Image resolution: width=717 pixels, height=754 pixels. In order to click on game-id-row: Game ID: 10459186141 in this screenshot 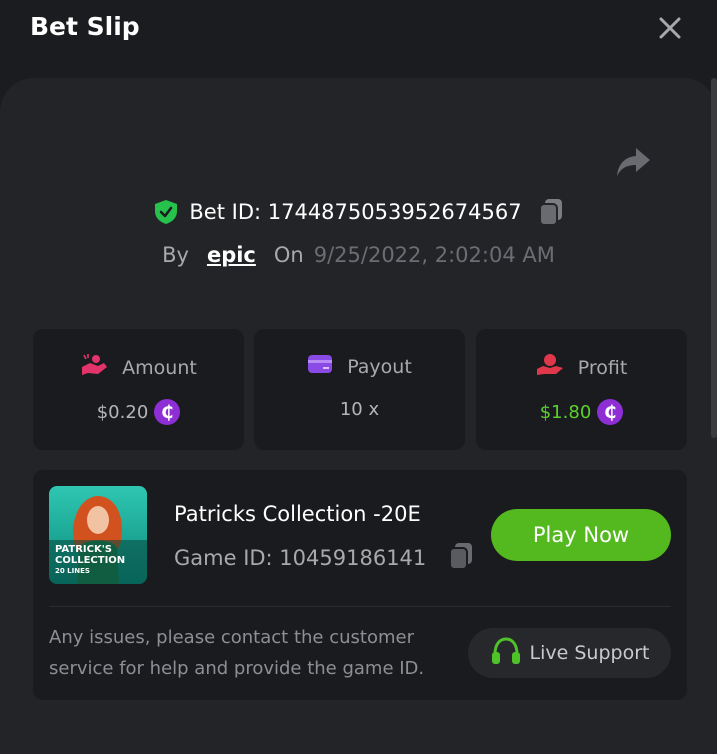, I will do `click(324, 558)`.